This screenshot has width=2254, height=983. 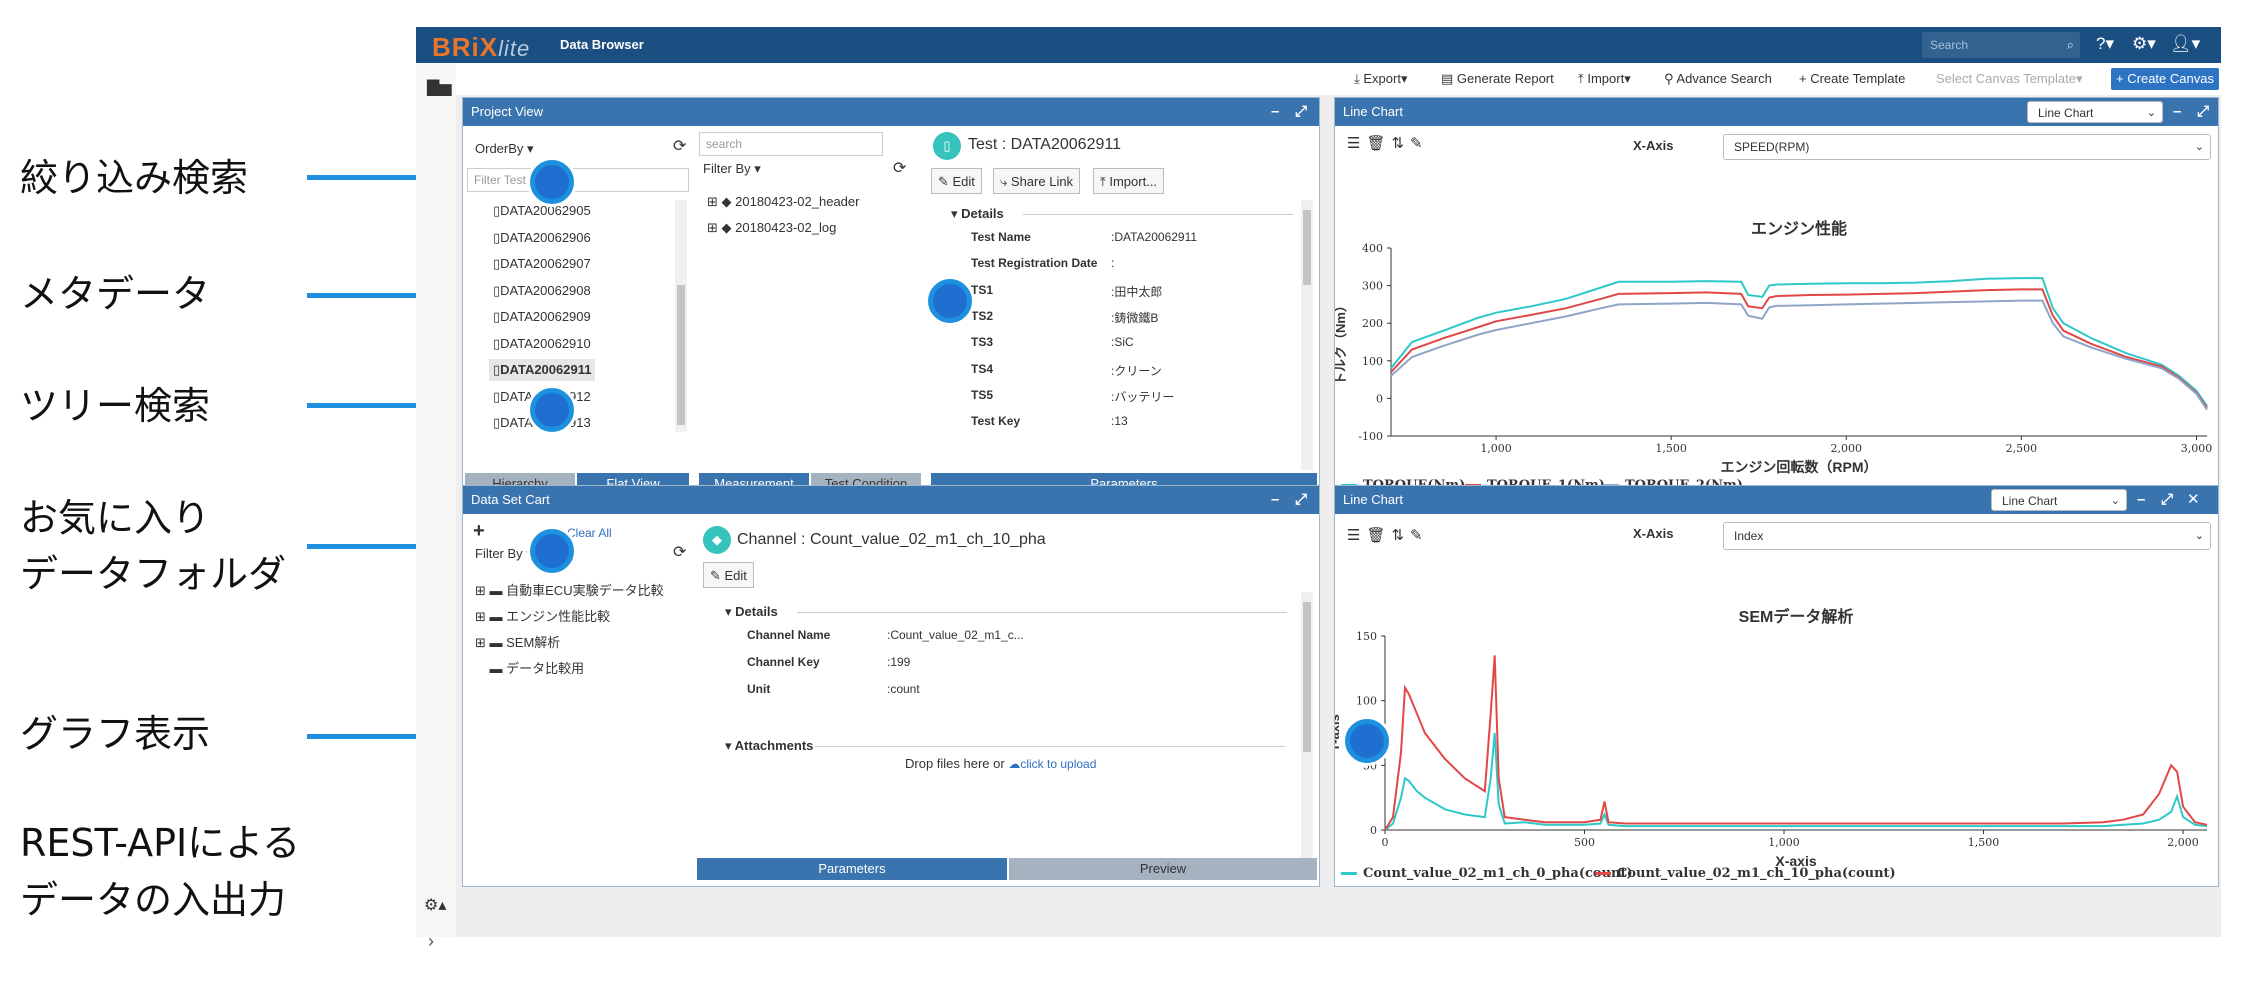 What do you see at coordinates (542, 238) in the screenshot?
I see `test-list-item: ▯DATA20062906` at bounding box center [542, 238].